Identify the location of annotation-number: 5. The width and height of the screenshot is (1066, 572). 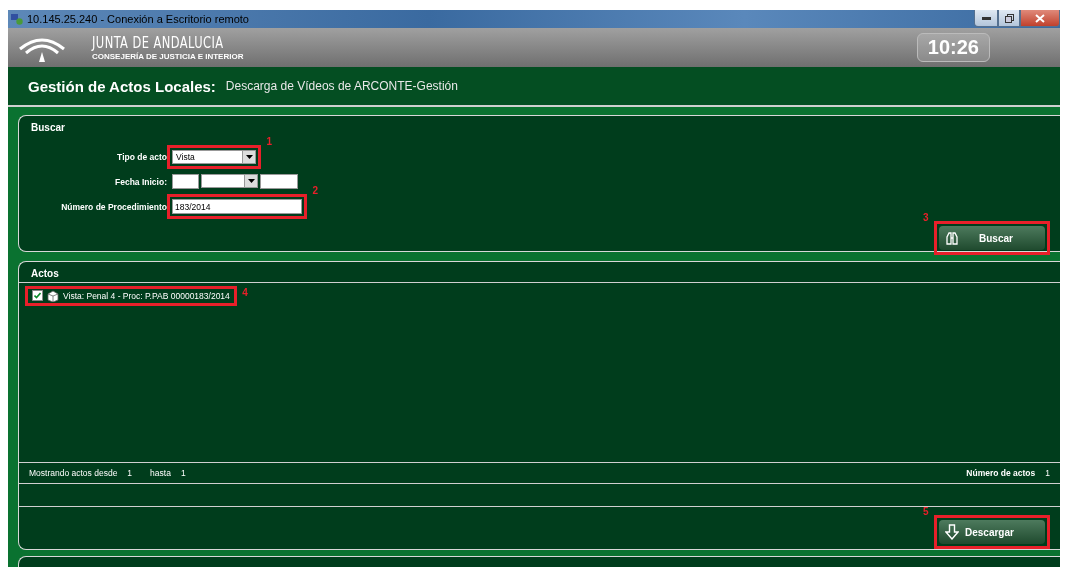
(926, 511).